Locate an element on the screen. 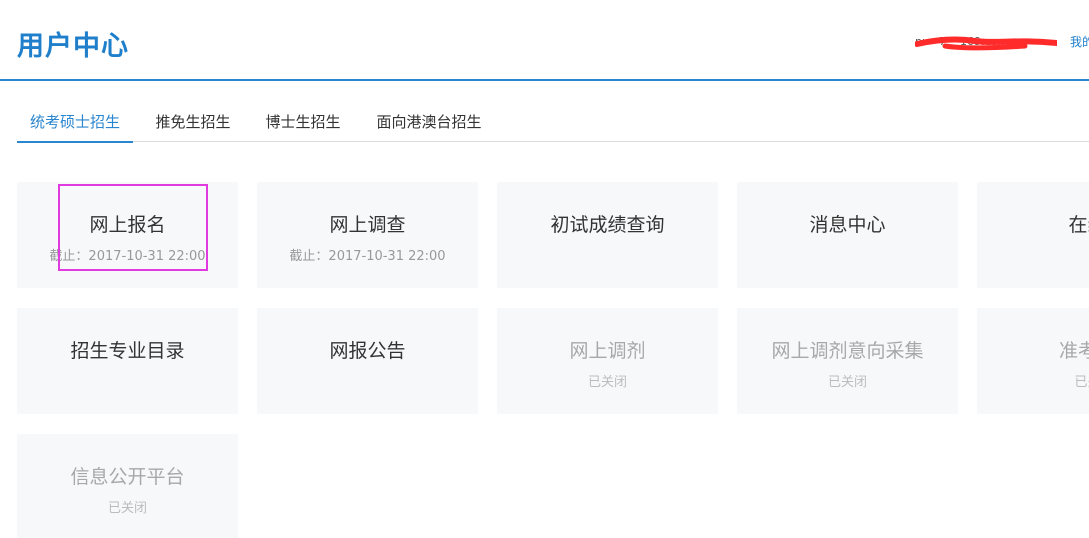  card-online-registration: 网上报名 截止：2017-10-31 22:00 is located at coordinates (127, 235).